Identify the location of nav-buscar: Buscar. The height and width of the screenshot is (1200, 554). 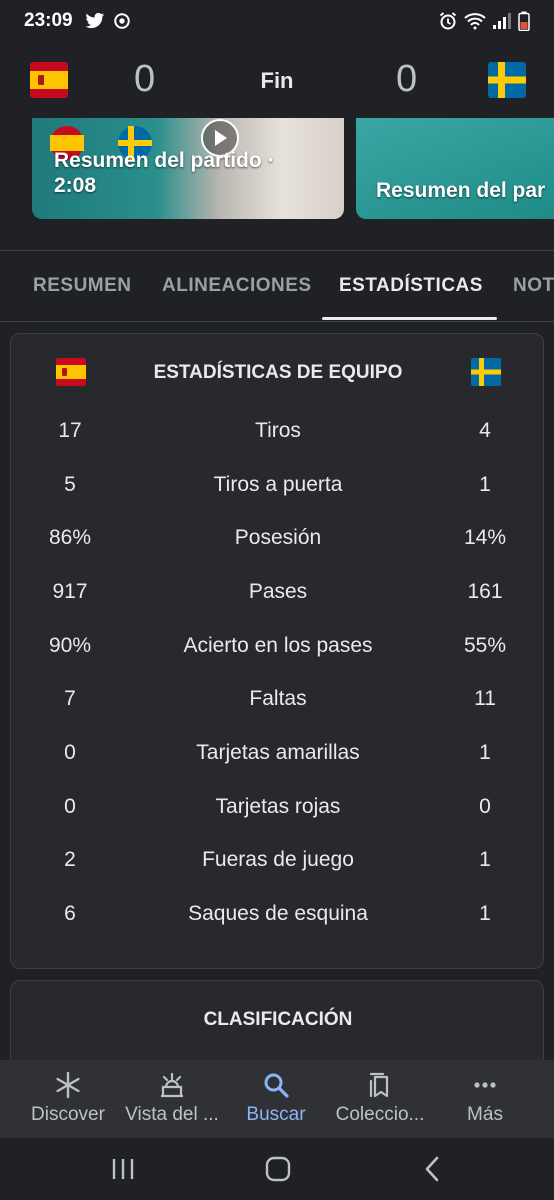
(276, 1098).